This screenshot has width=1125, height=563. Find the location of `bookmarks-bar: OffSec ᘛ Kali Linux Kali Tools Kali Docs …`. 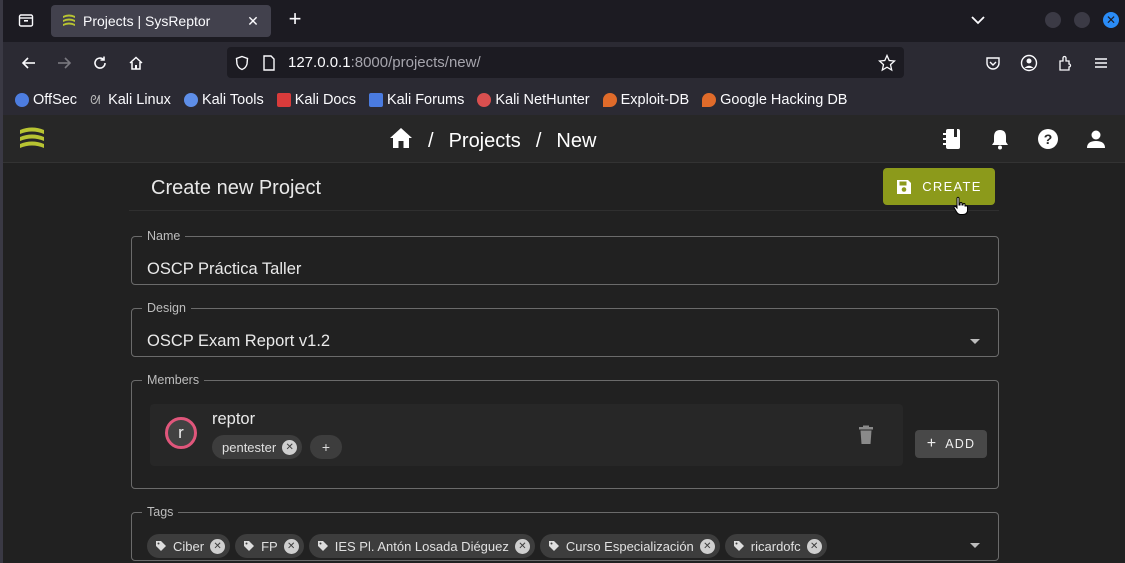

bookmarks-bar: OffSec ᘛ Kali Linux Kali Tools Kali Docs … is located at coordinates (562, 99).